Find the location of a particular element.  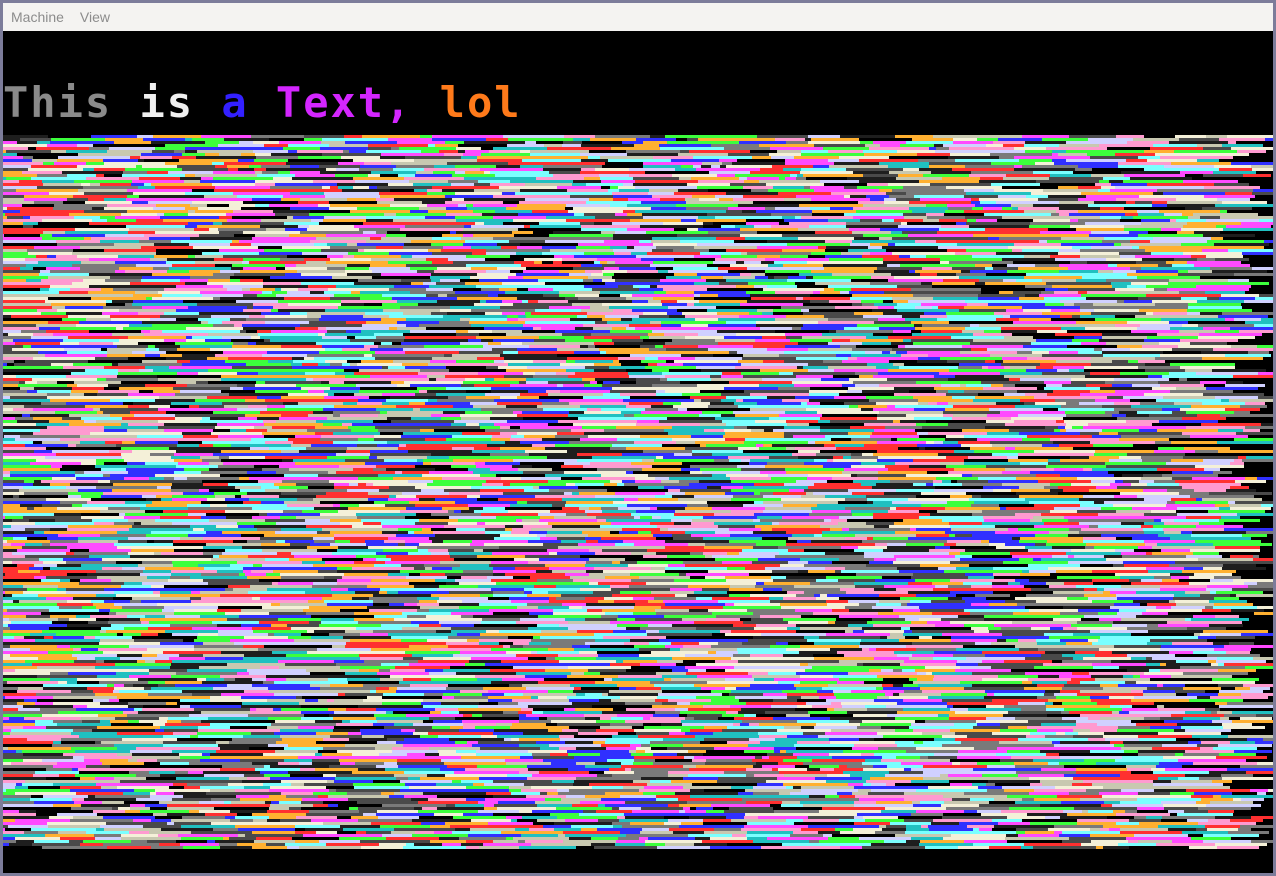

screen-text-segment: is is located at coordinates (167, 102).